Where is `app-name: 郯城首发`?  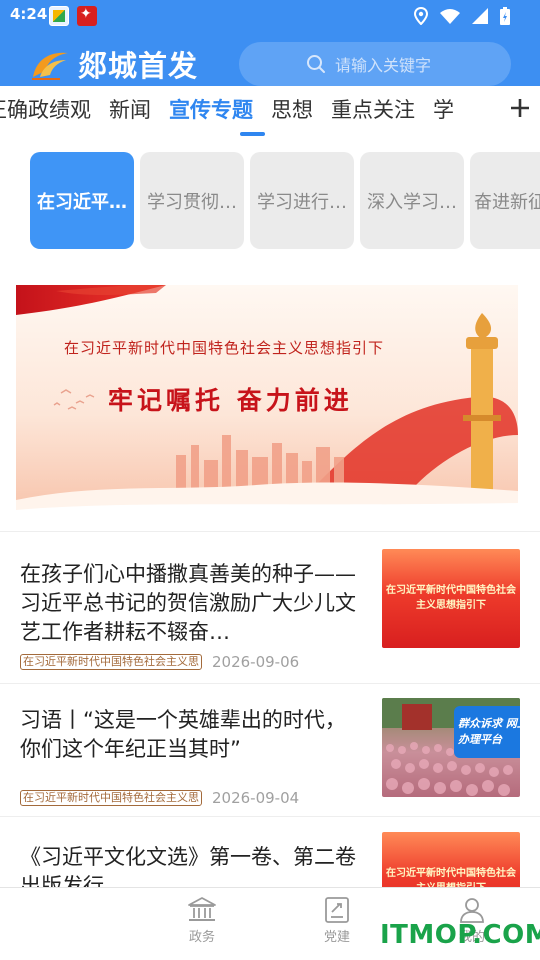 app-name: 郯城首发 is located at coordinates (138, 66).